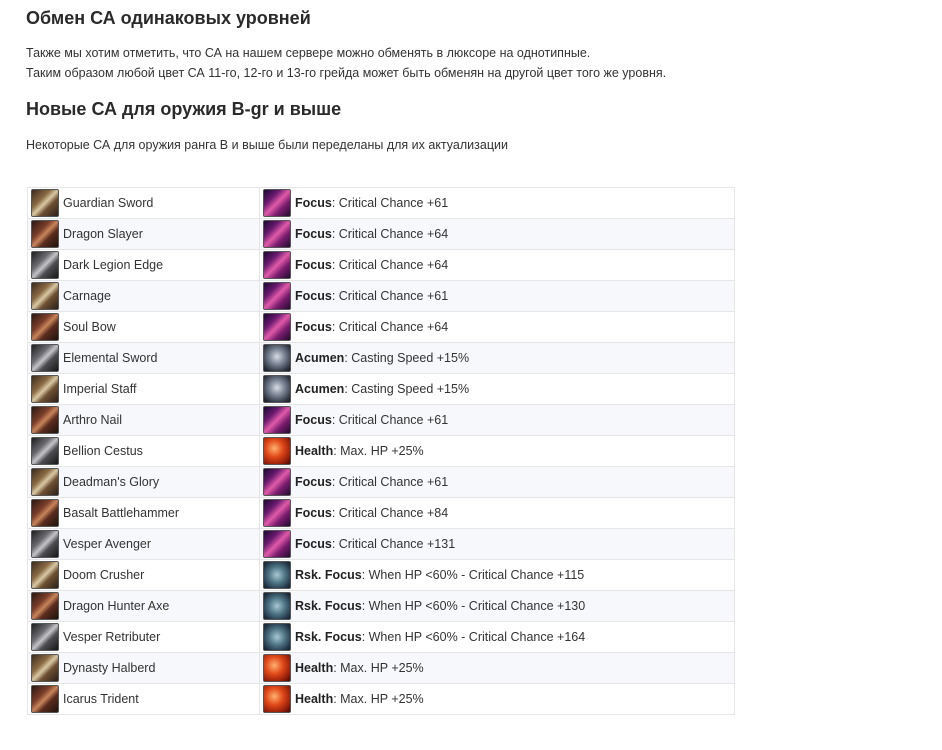 This screenshot has height=750, width=942. I want to click on bow-icon, so click(45, 482).